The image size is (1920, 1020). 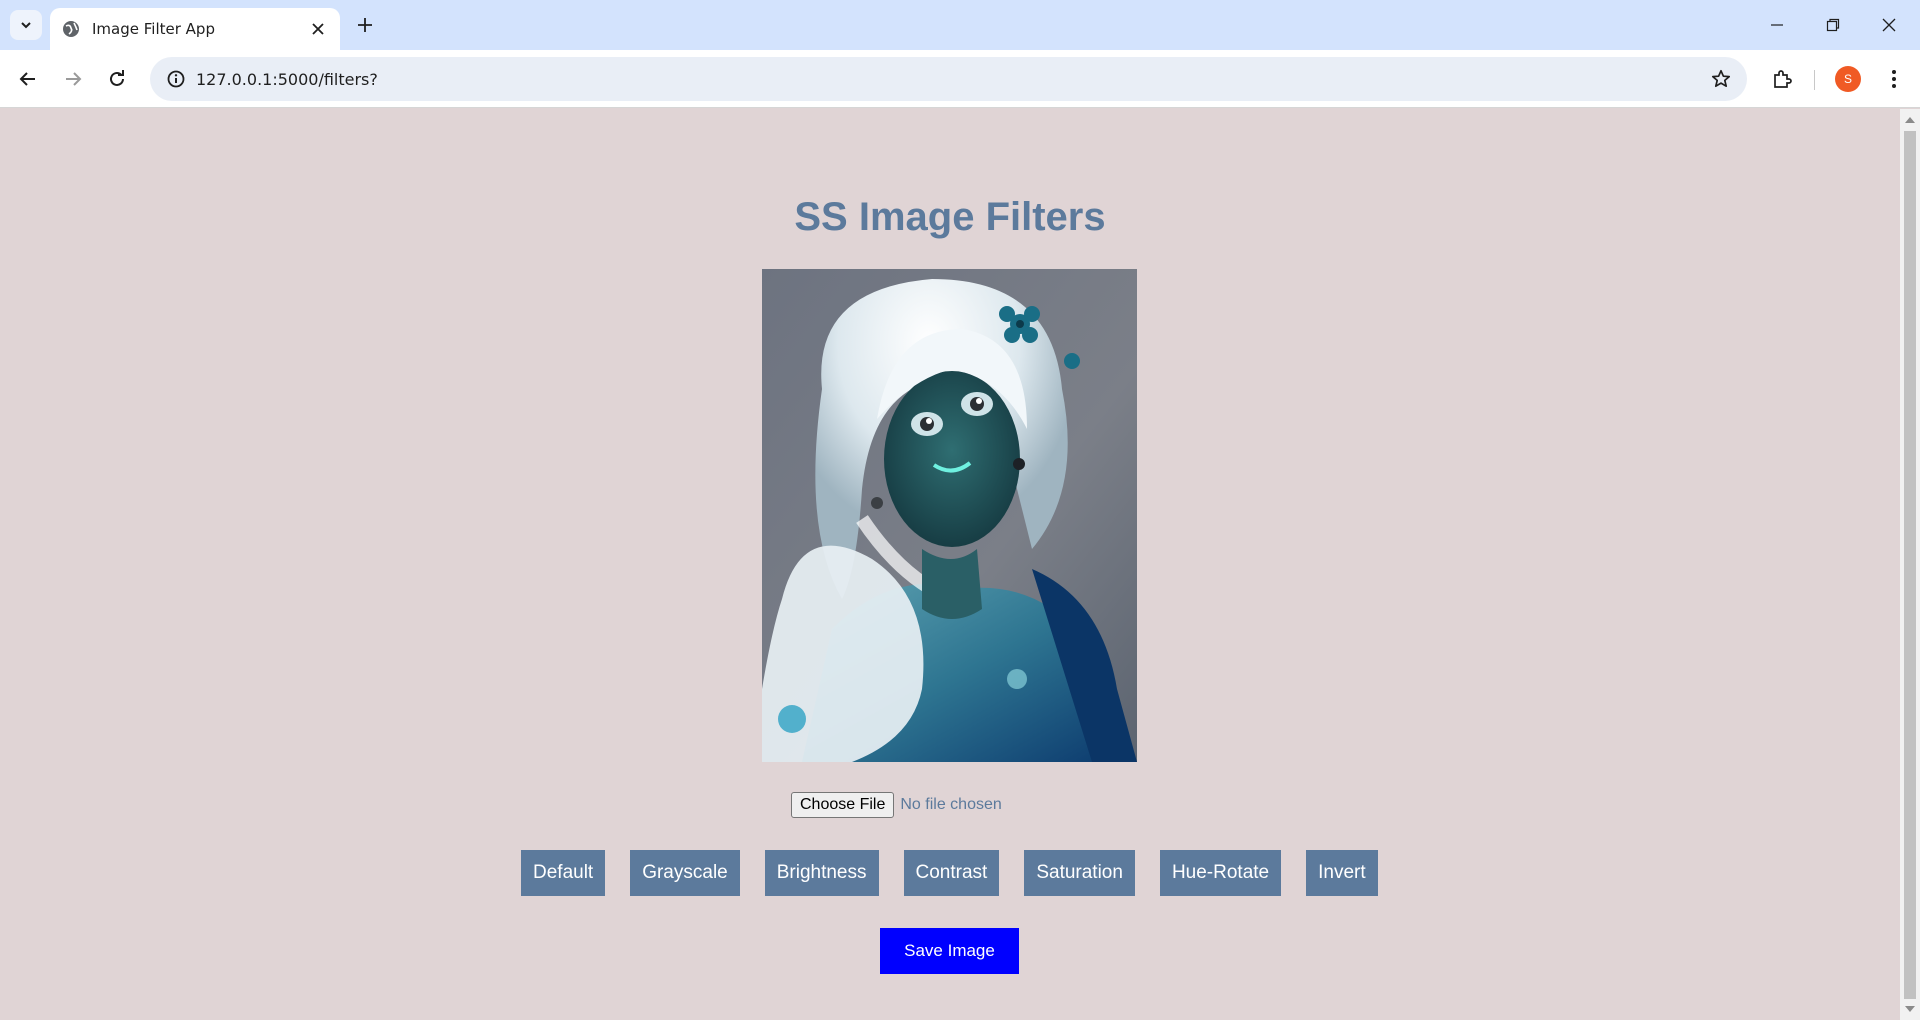 I want to click on forward-button, so click(x=73, y=79).